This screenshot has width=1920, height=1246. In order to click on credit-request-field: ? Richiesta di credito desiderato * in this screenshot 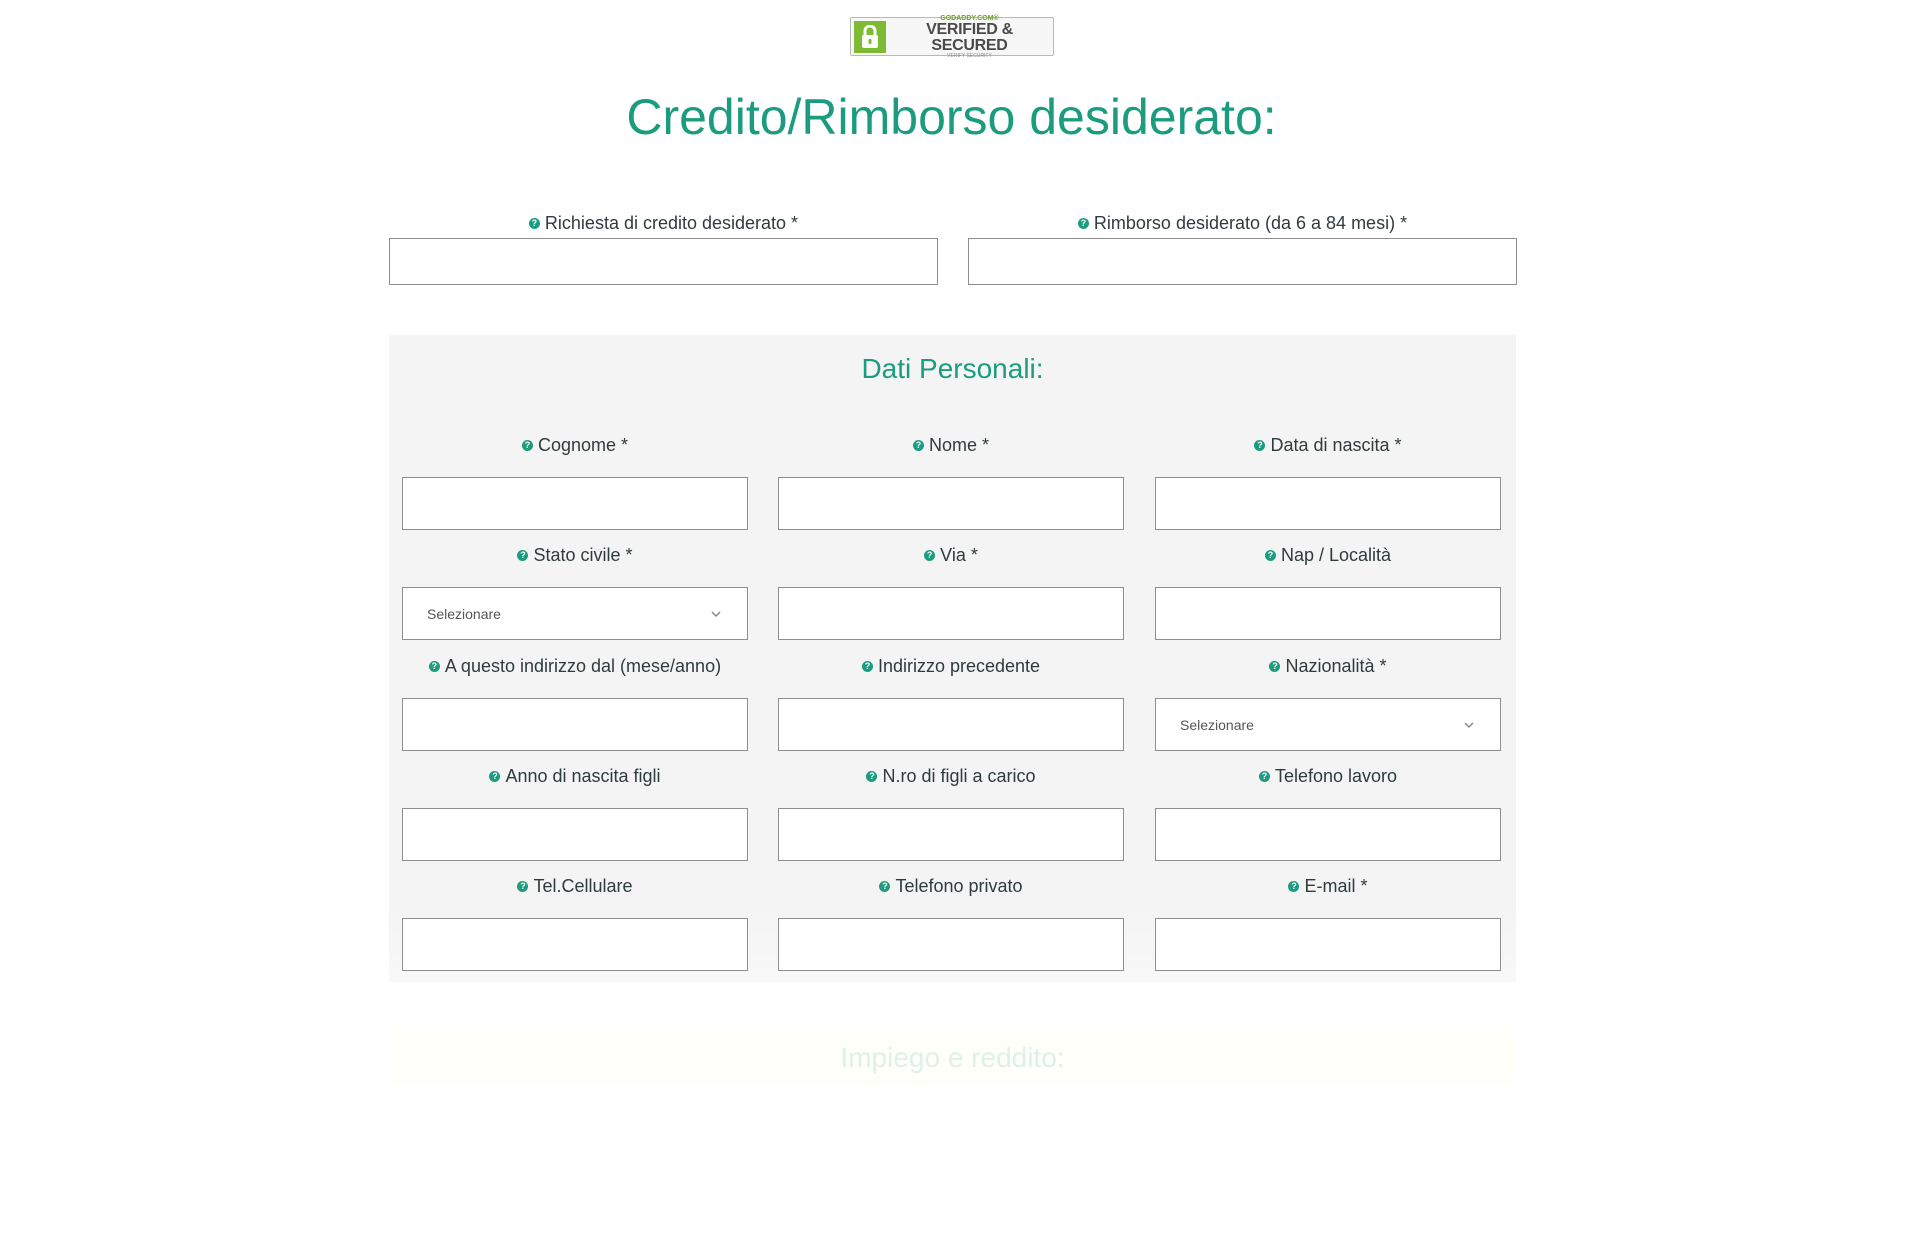, I will do `click(663, 249)`.